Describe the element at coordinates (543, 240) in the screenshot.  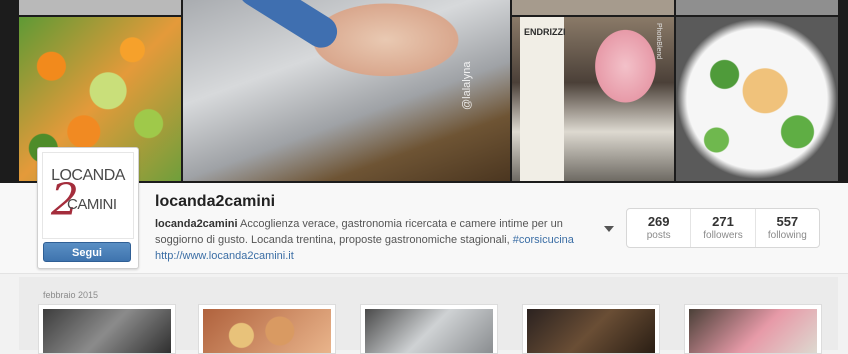
I see `bio-hashtag: #corsicucina` at that location.